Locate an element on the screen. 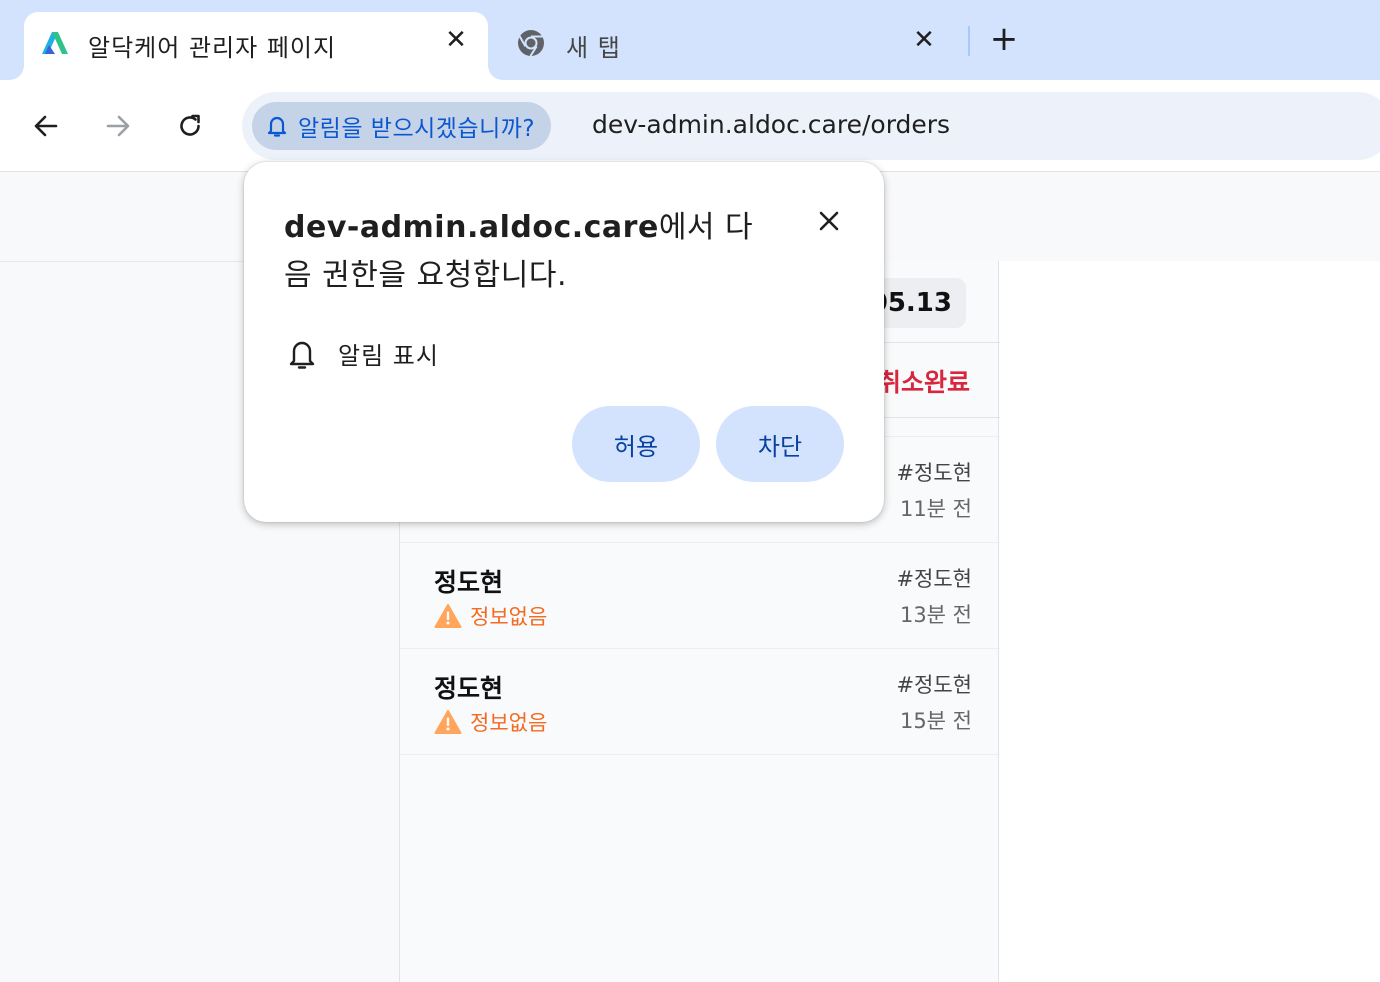  browser-toolbar: 알림을 받으시겠습니까? dev-admin.aldoc.care/orders is located at coordinates (690, 126).